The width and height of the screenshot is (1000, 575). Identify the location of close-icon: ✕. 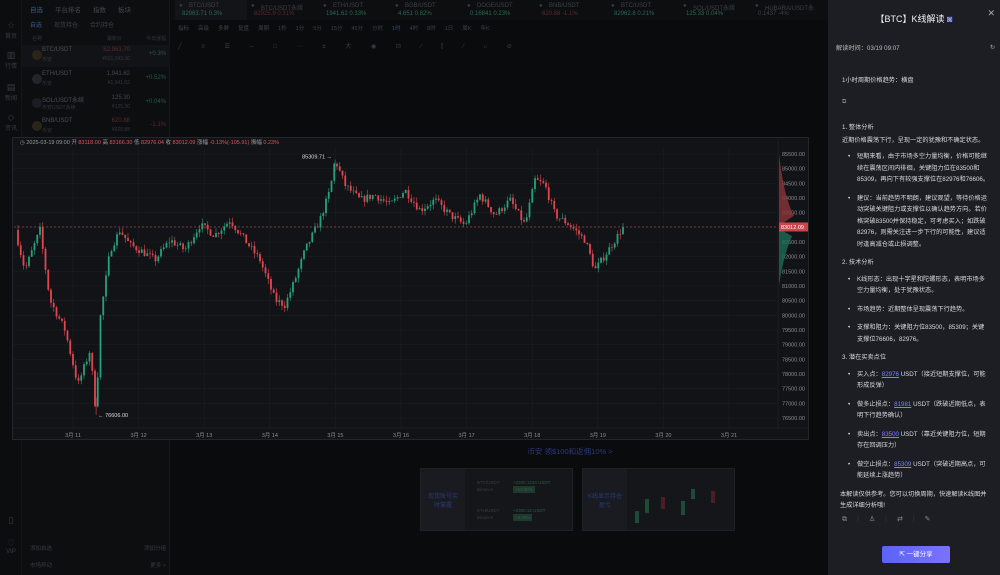
(991, 14).